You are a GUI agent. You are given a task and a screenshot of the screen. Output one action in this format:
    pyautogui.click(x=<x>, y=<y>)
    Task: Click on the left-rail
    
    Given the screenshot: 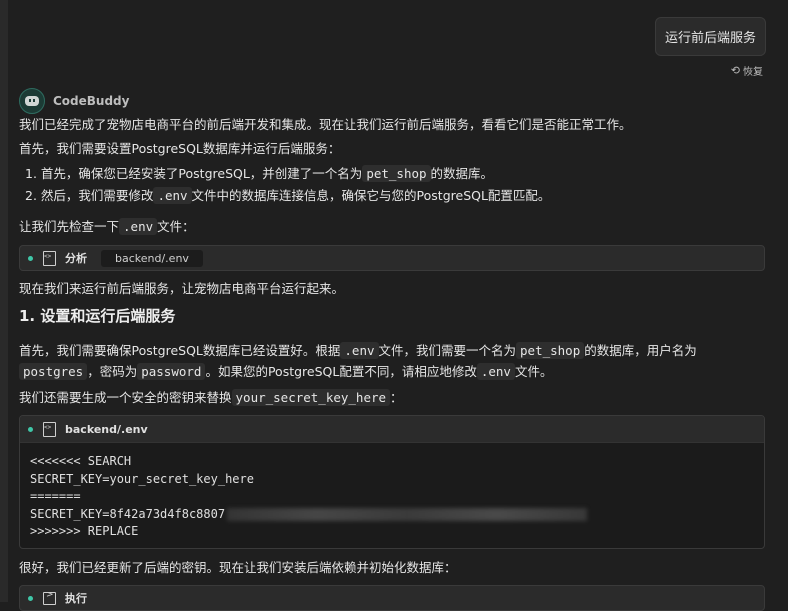 What is the action you would take?
    pyautogui.click(x=4, y=301)
    